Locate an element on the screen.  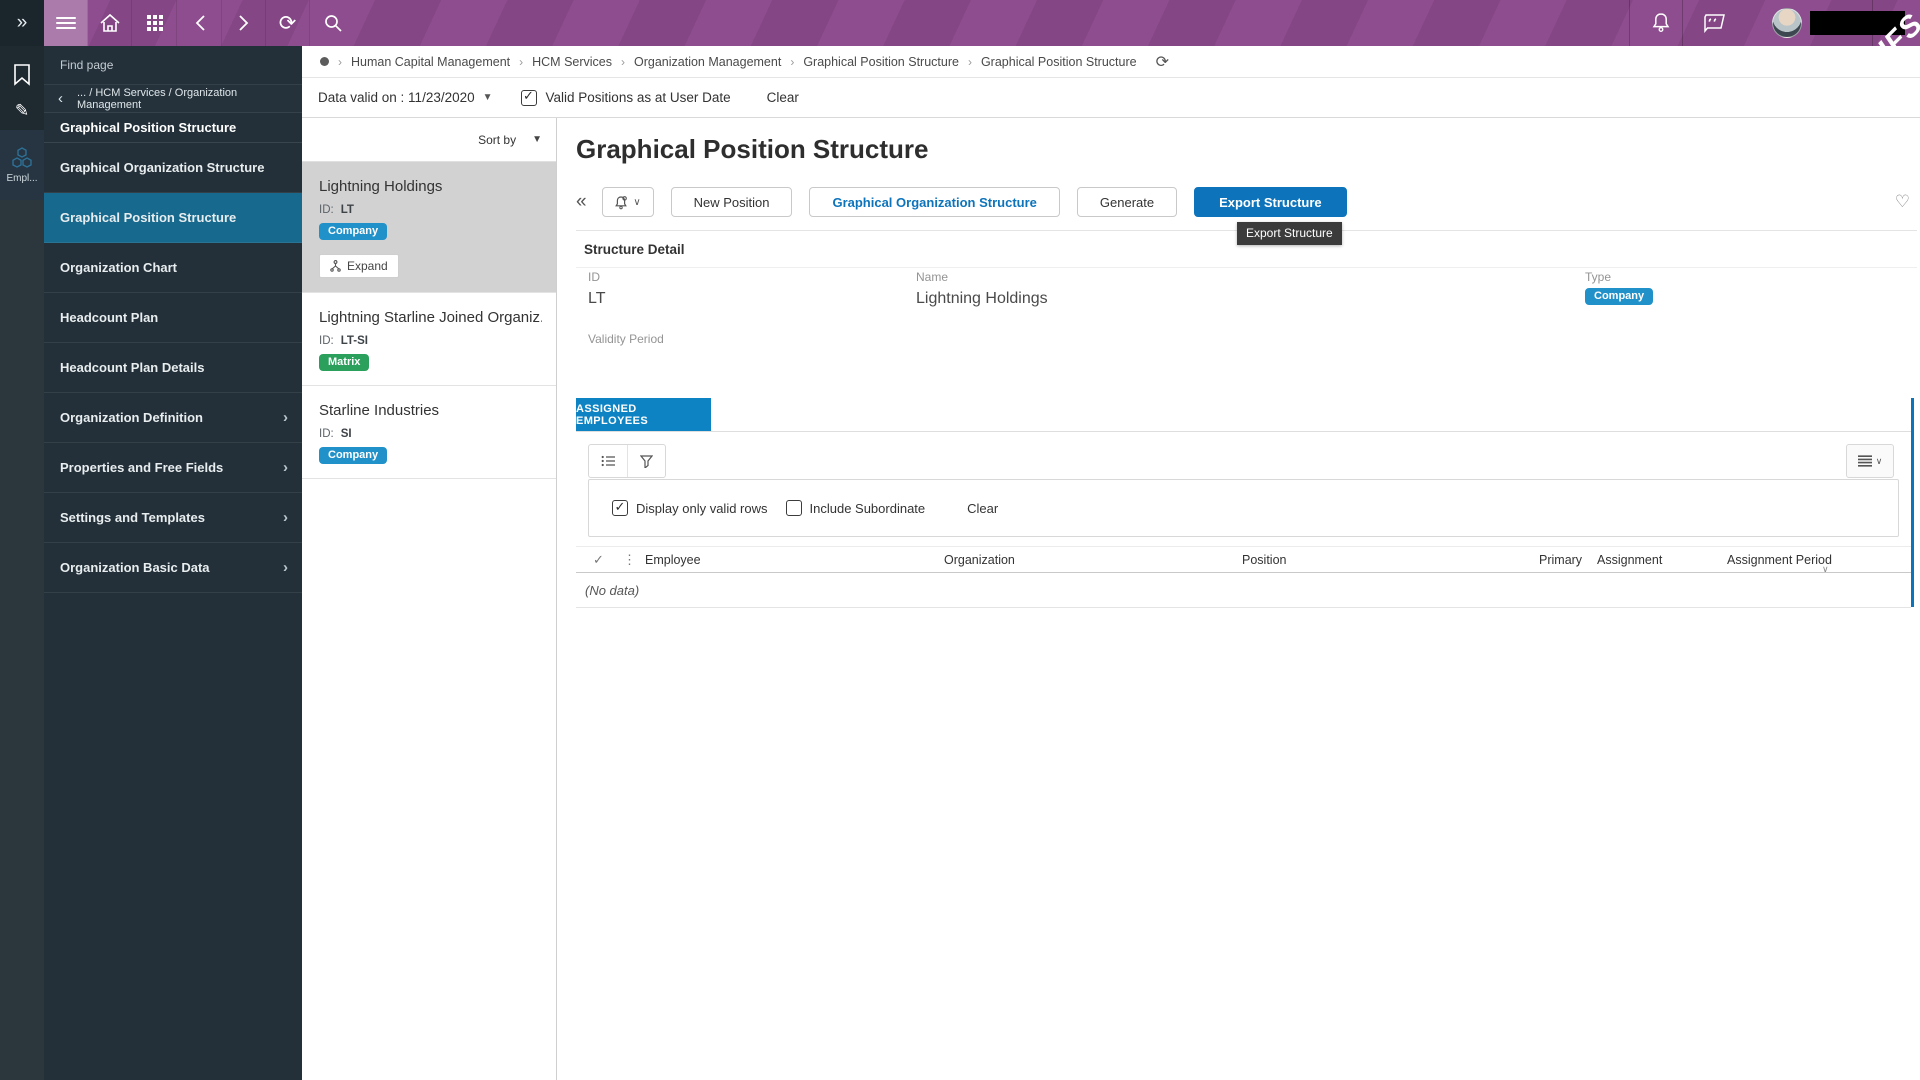
chevron-left-icon is located at coordinates (200, 23).